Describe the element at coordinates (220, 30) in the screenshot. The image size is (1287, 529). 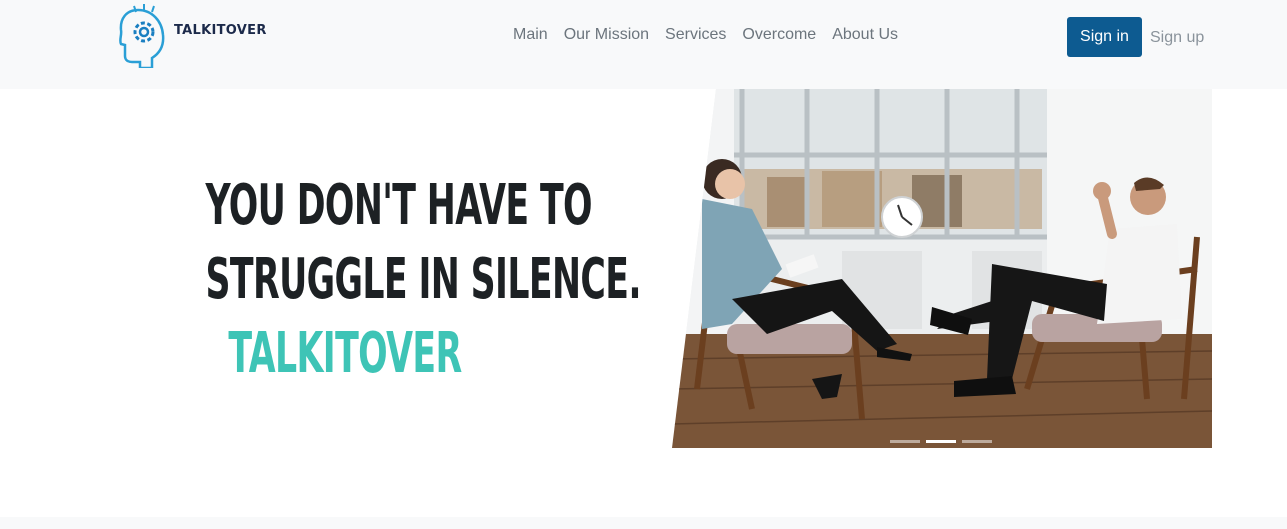
I see `brand-name: TALKITOVER` at that location.